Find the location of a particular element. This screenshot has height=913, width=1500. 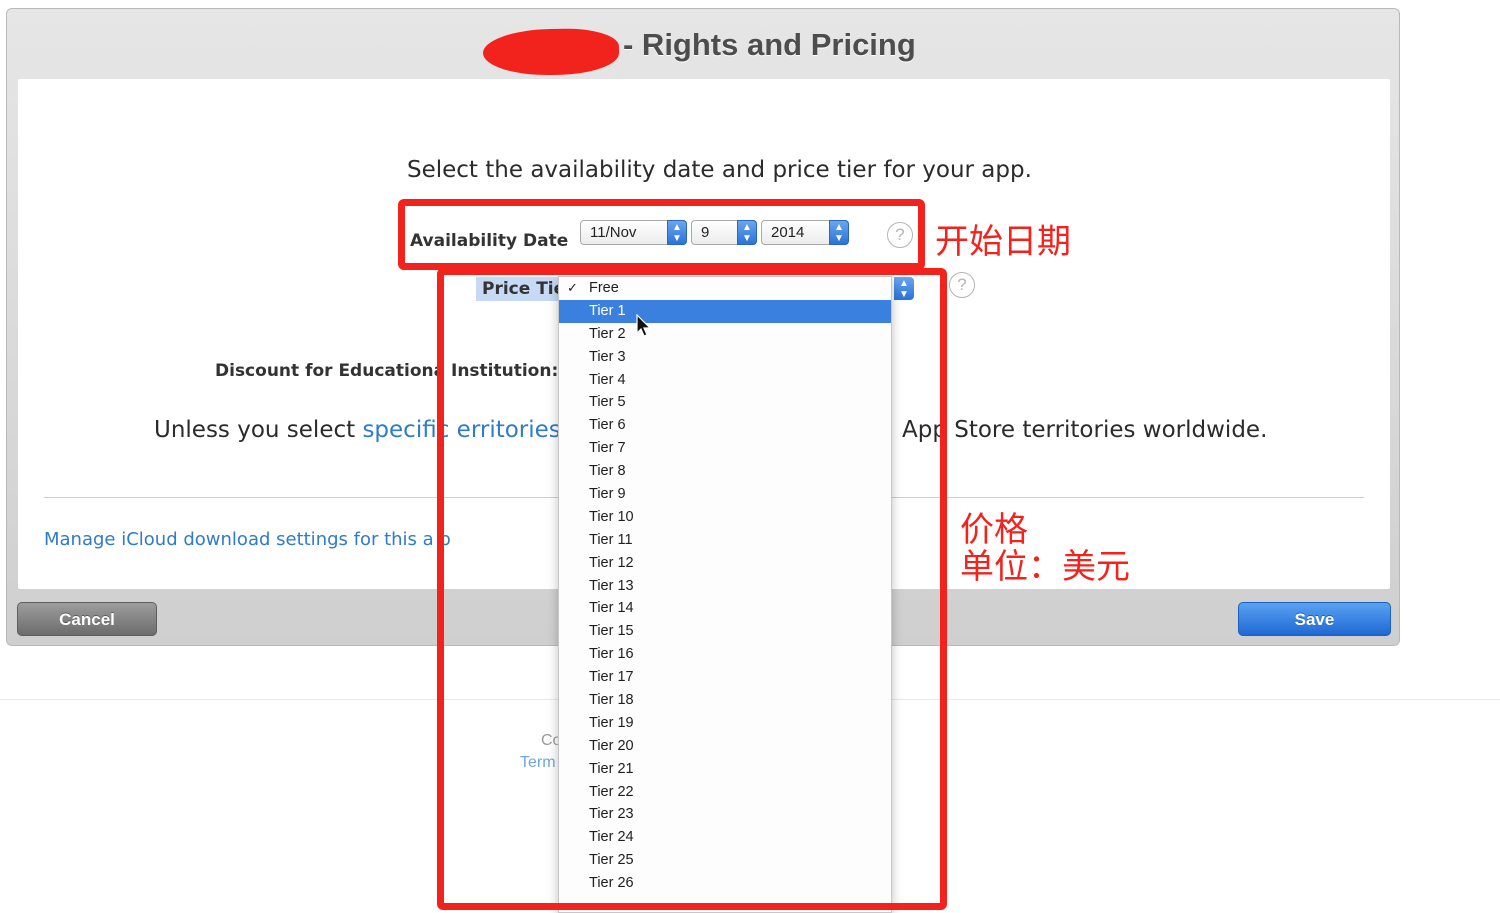

annotation-date-highlight-box is located at coordinates (661, 234).